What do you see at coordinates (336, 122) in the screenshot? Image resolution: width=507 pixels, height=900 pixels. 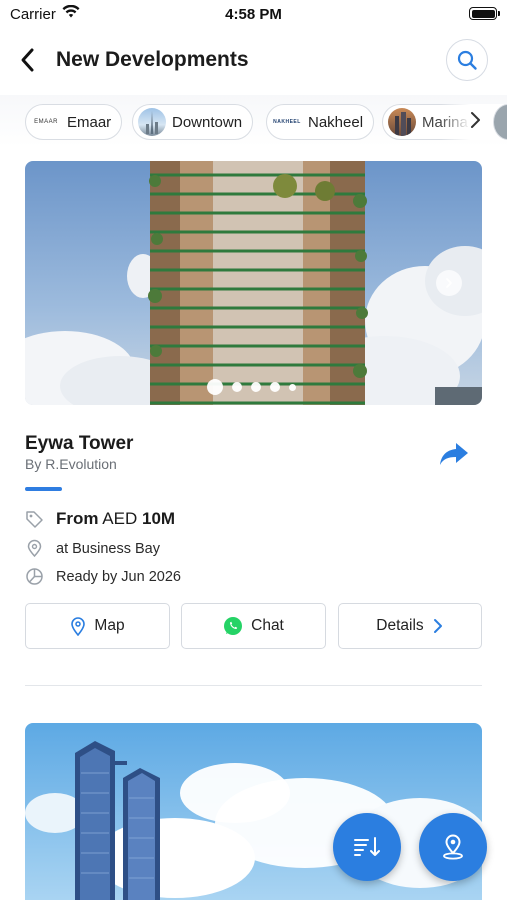 I see `chip-label: Nakheel` at bounding box center [336, 122].